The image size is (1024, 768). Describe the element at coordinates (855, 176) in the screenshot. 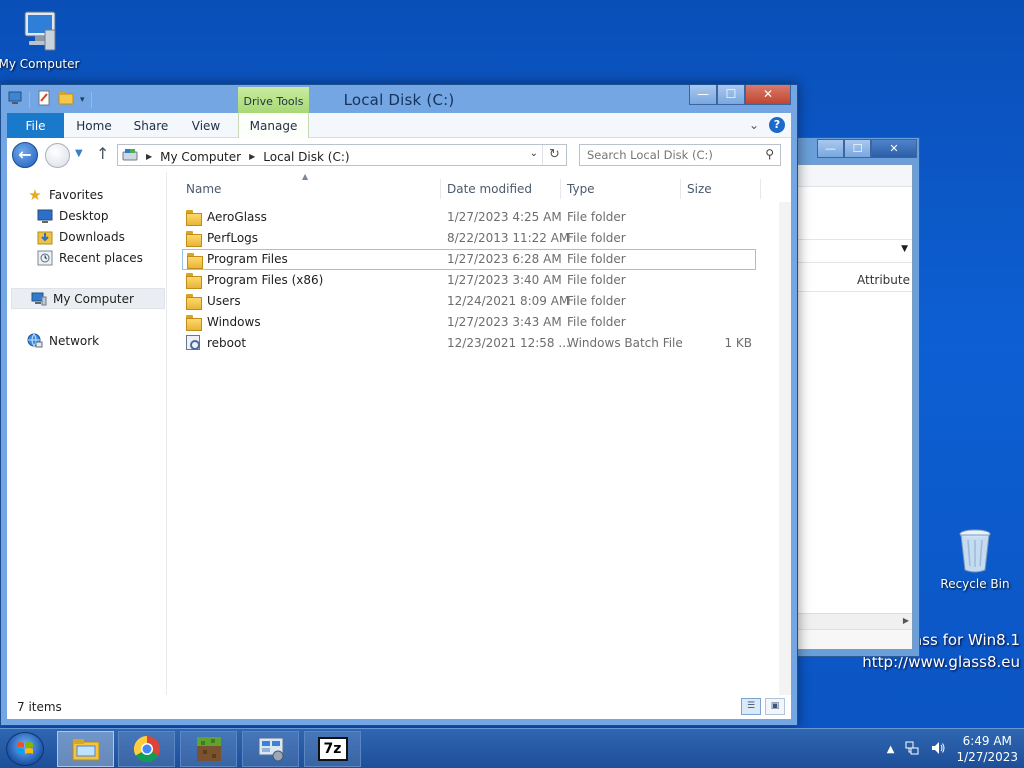

I see `bg-ribbon` at that location.